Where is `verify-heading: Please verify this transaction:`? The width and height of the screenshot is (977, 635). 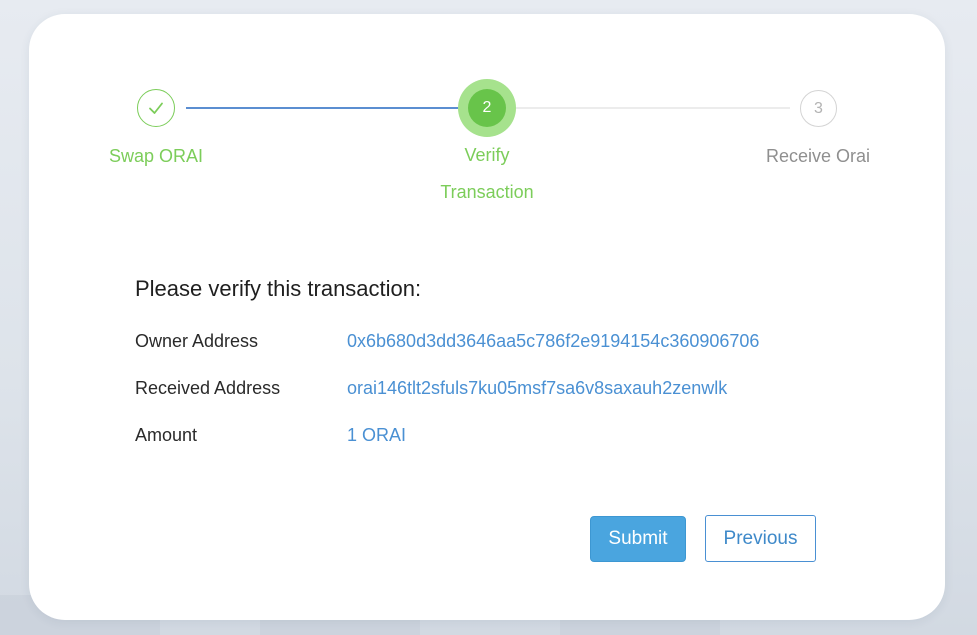
verify-heading: Please verify this transaction: is located at coordinates (278, 288).